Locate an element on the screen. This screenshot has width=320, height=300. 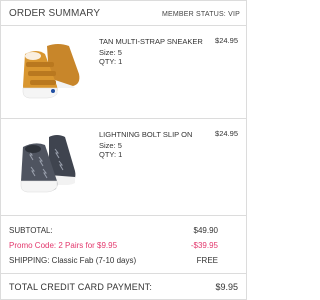
member-status: MEMBER STATUS: VIP is located at coordinates (200, 14).